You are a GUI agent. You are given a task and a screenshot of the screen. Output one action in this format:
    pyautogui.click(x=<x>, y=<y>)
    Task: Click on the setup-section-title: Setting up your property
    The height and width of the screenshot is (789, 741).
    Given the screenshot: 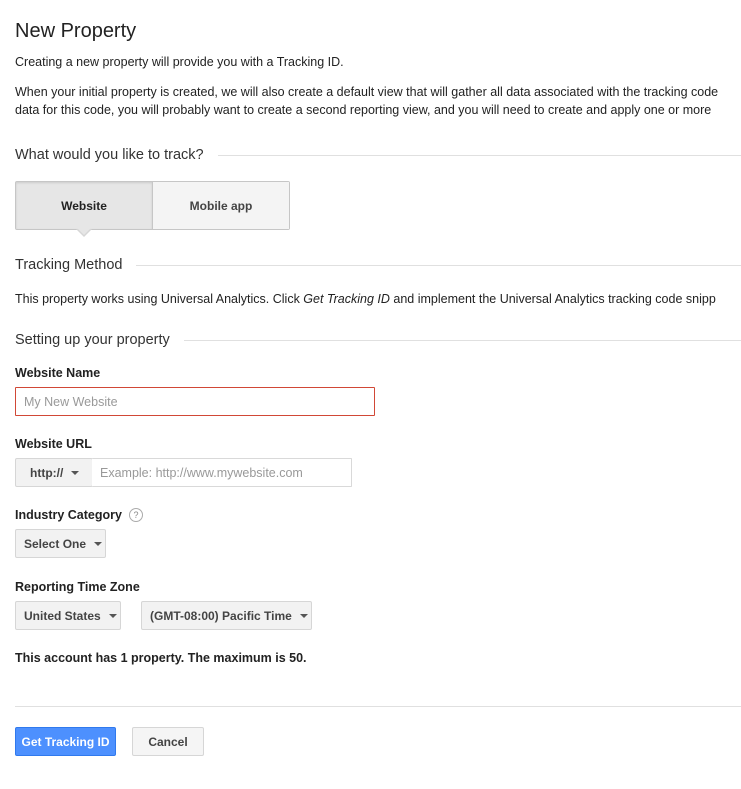 What is the action you would take?
    pyautogui.click(x=92, y=340)
    